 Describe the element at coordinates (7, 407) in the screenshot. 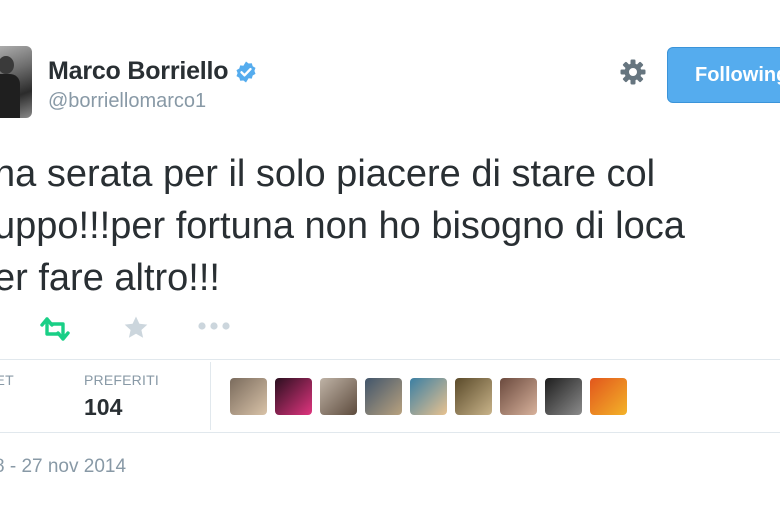

I see `retweets-count: 2` at that location.